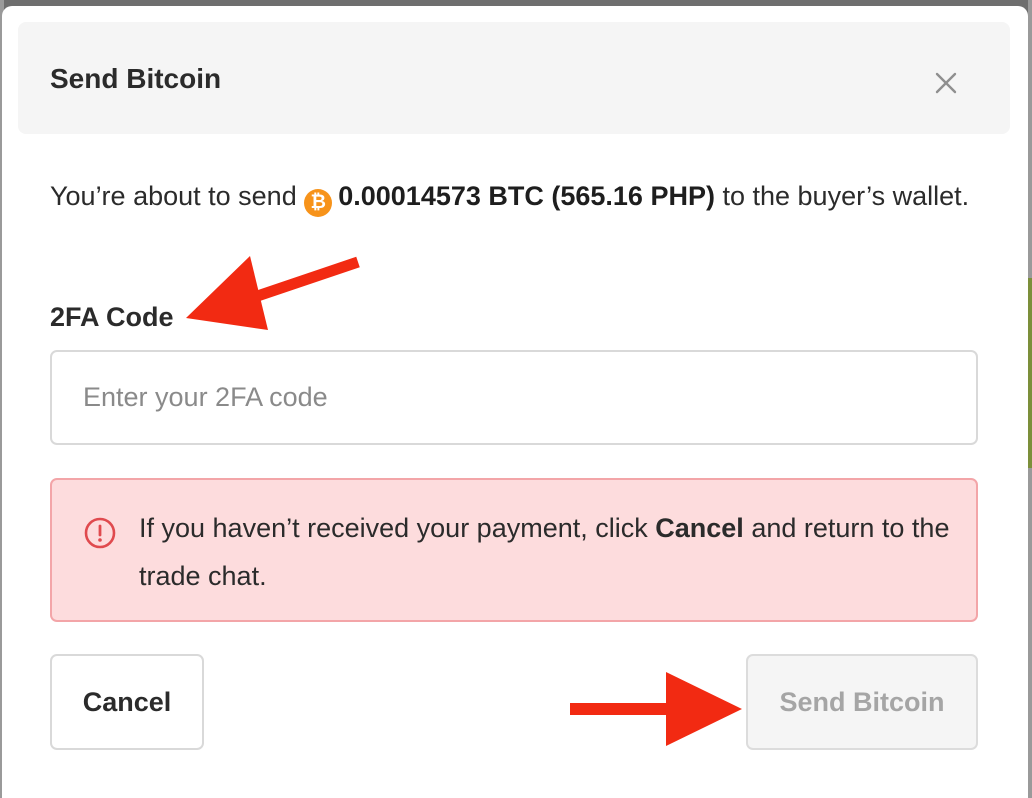 The height and width of the screenshot is (798, 1032). What do you see at coordinates (699, 528) in the screenshot?
I see `warning-text-emphasis: Cancel` at bounding box center [699, 528].